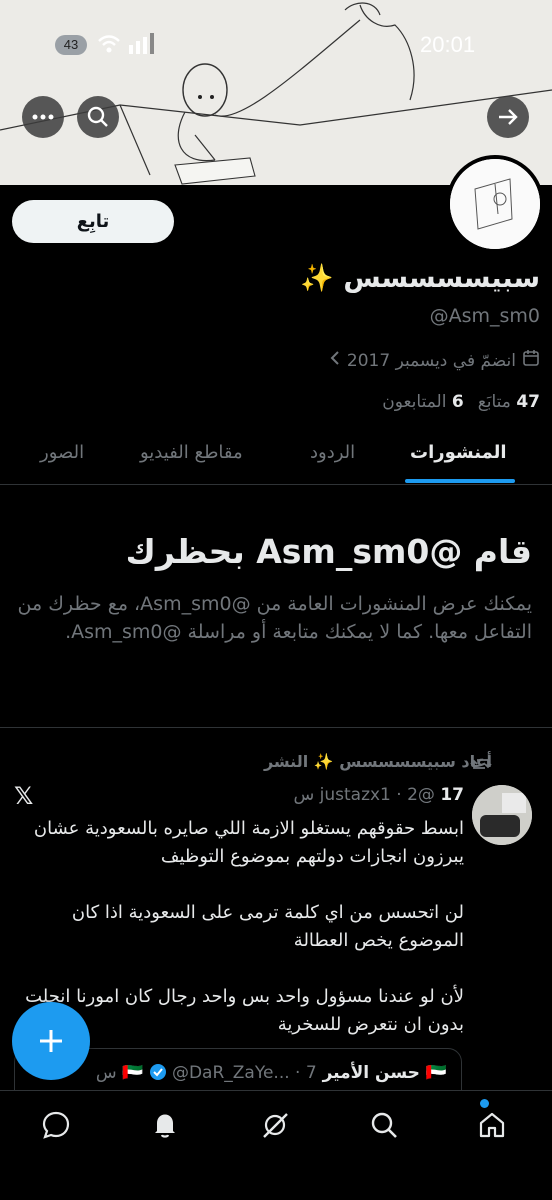 The height and width of the screenshot is (1200, 552). I want to click on home-icon, so click(492, 1125).